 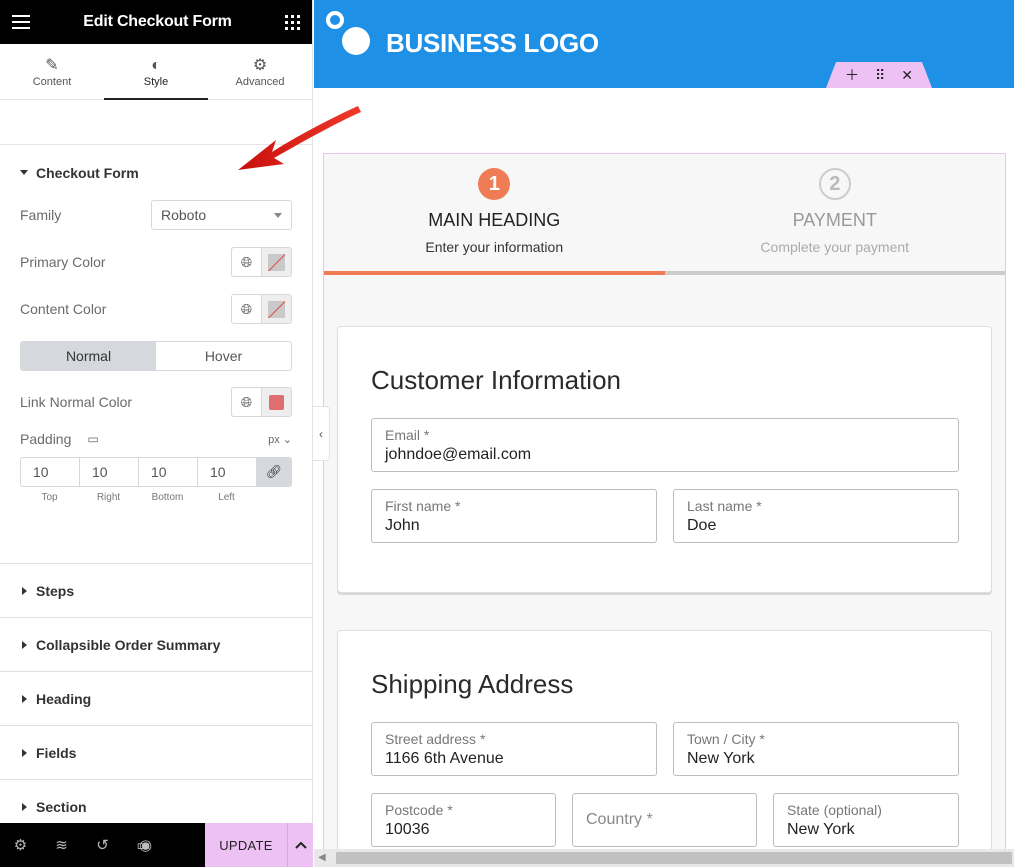 I want to click on state-value: New York, so click(x=821, y=829).